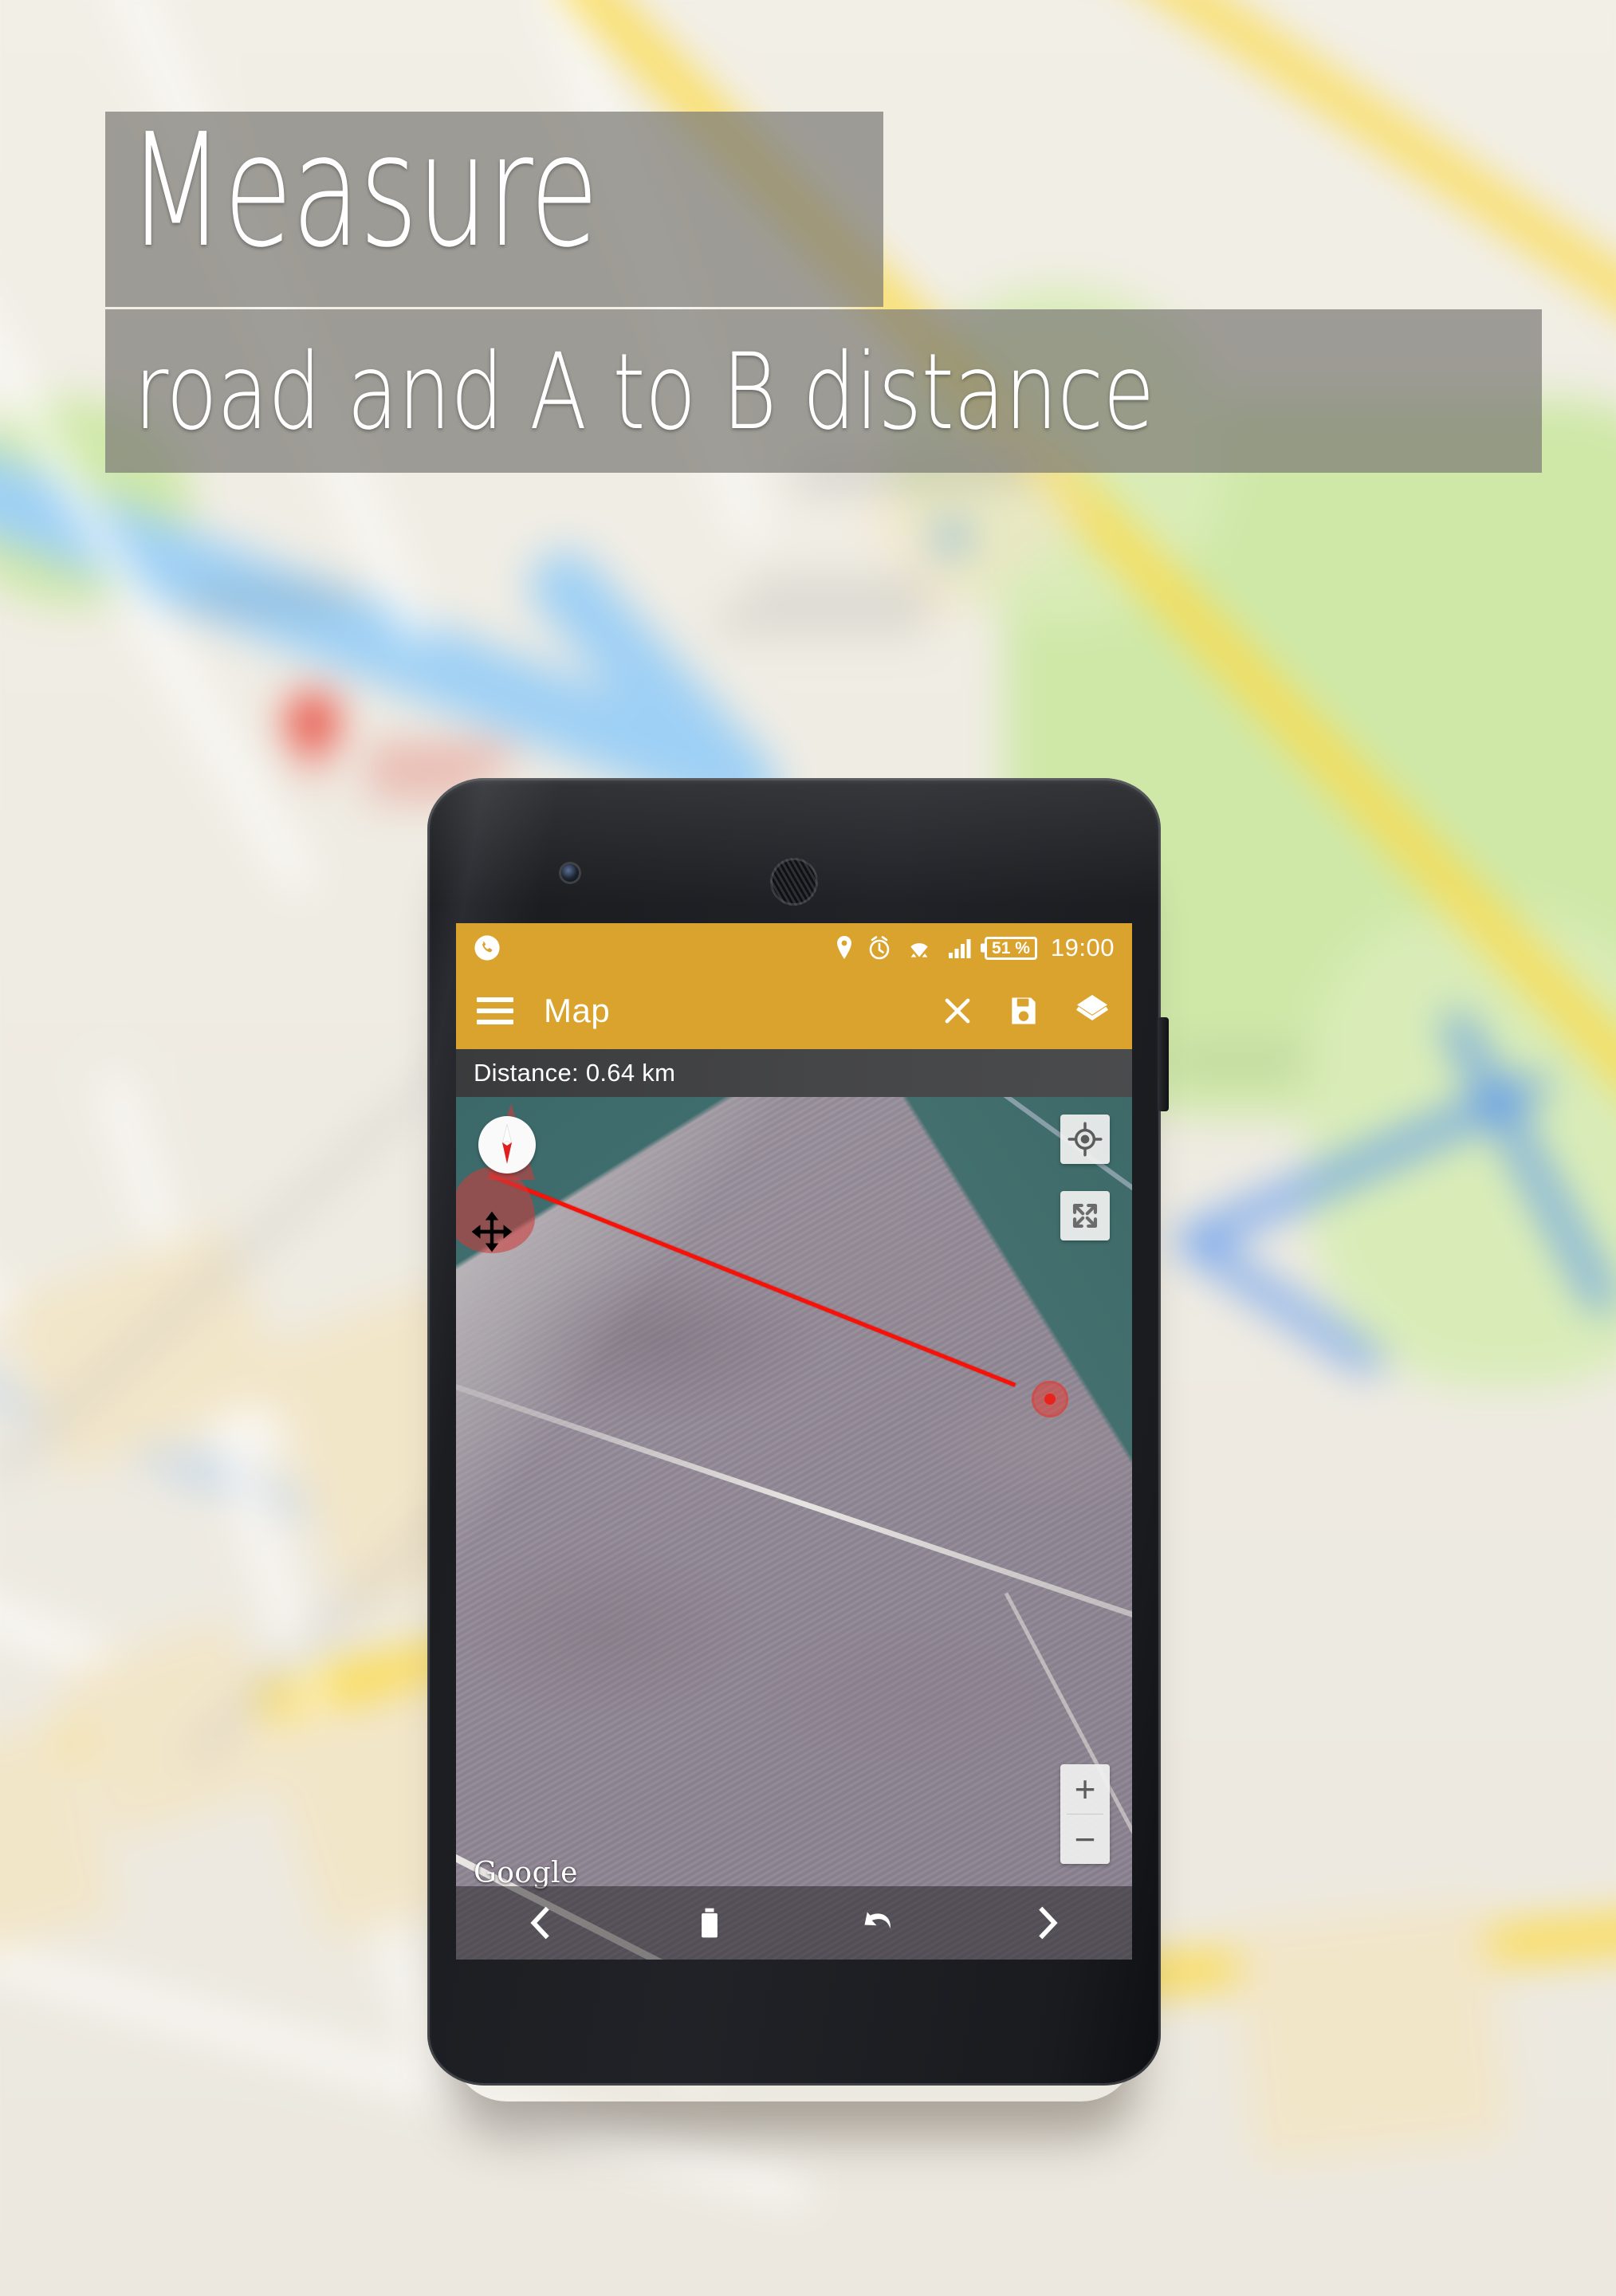 This screenshot has height=2296, width=1616. I want to click on zoom-controls: + −, so click(1085, 1814).